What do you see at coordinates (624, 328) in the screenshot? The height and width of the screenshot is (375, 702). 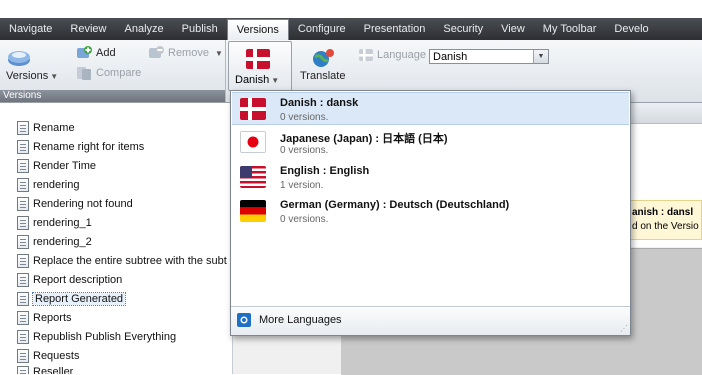 I see `resize-grip-icon: ⋰` at bounding box center [624, 328].